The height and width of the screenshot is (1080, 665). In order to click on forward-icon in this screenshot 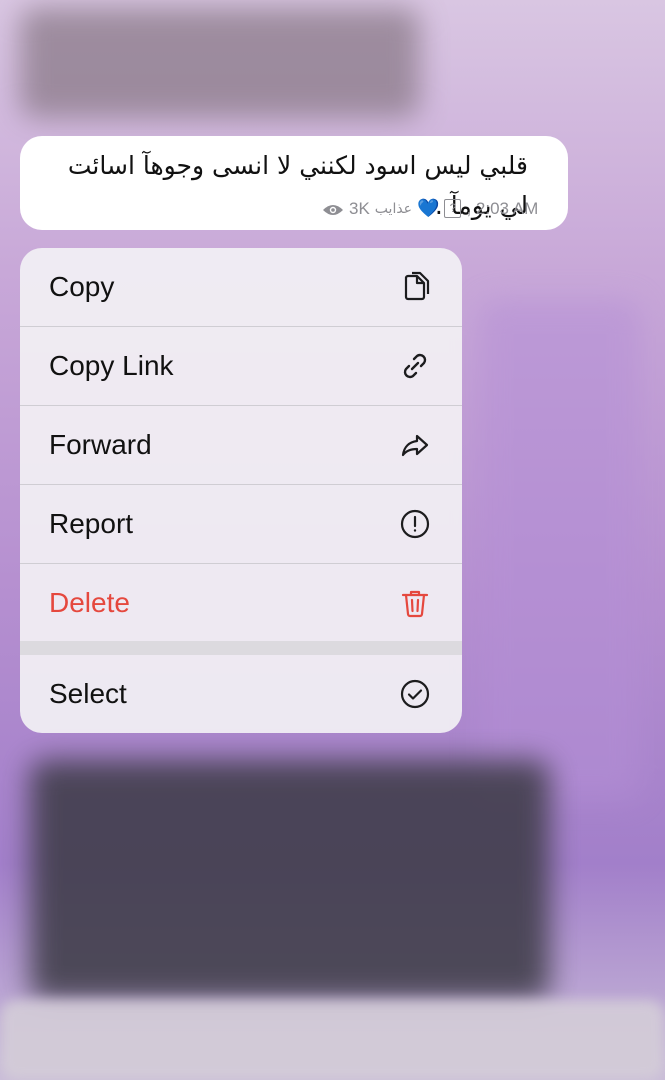, I will do `click(415, 445)`.